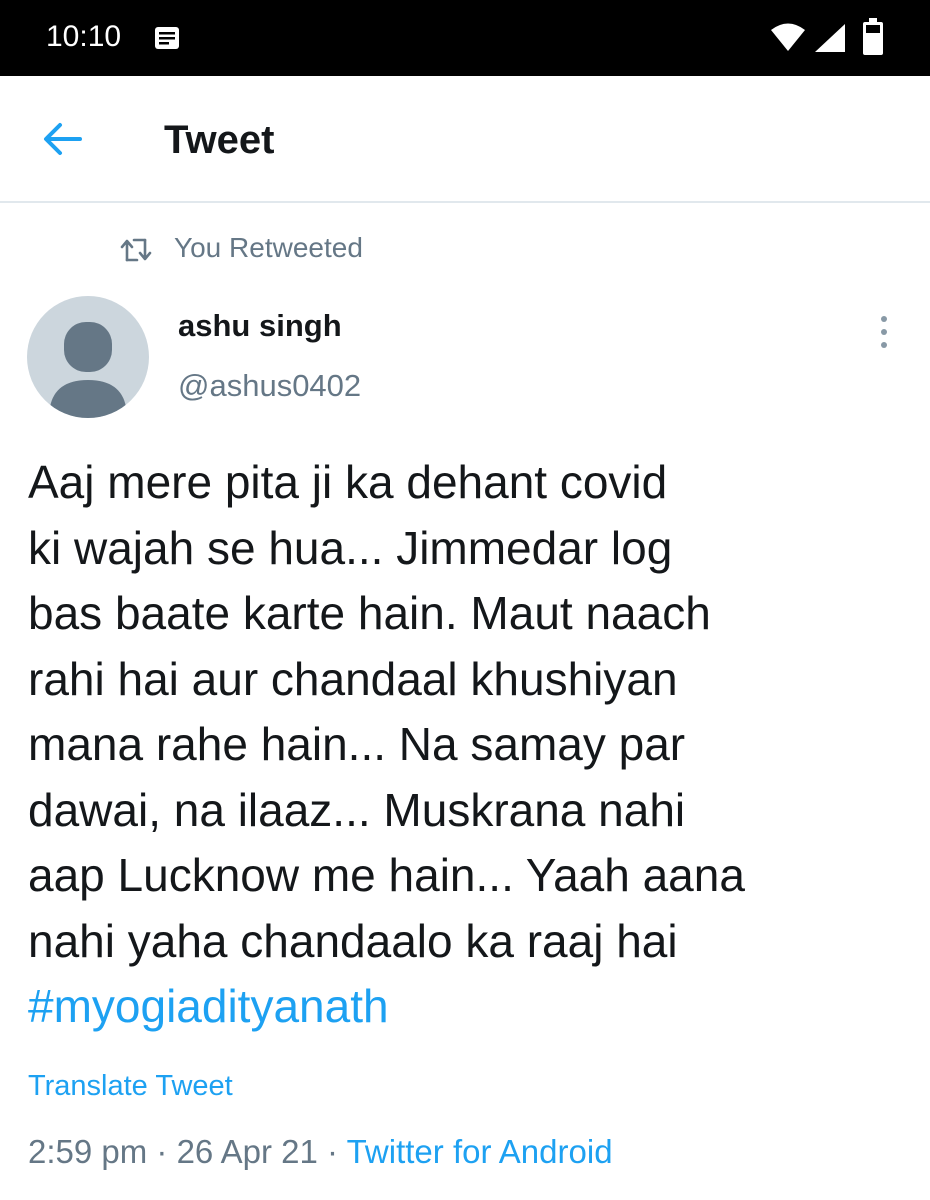  Describe the element at coordinates (136, 252) in the screenshot. I see `retweet-icon` at that location.